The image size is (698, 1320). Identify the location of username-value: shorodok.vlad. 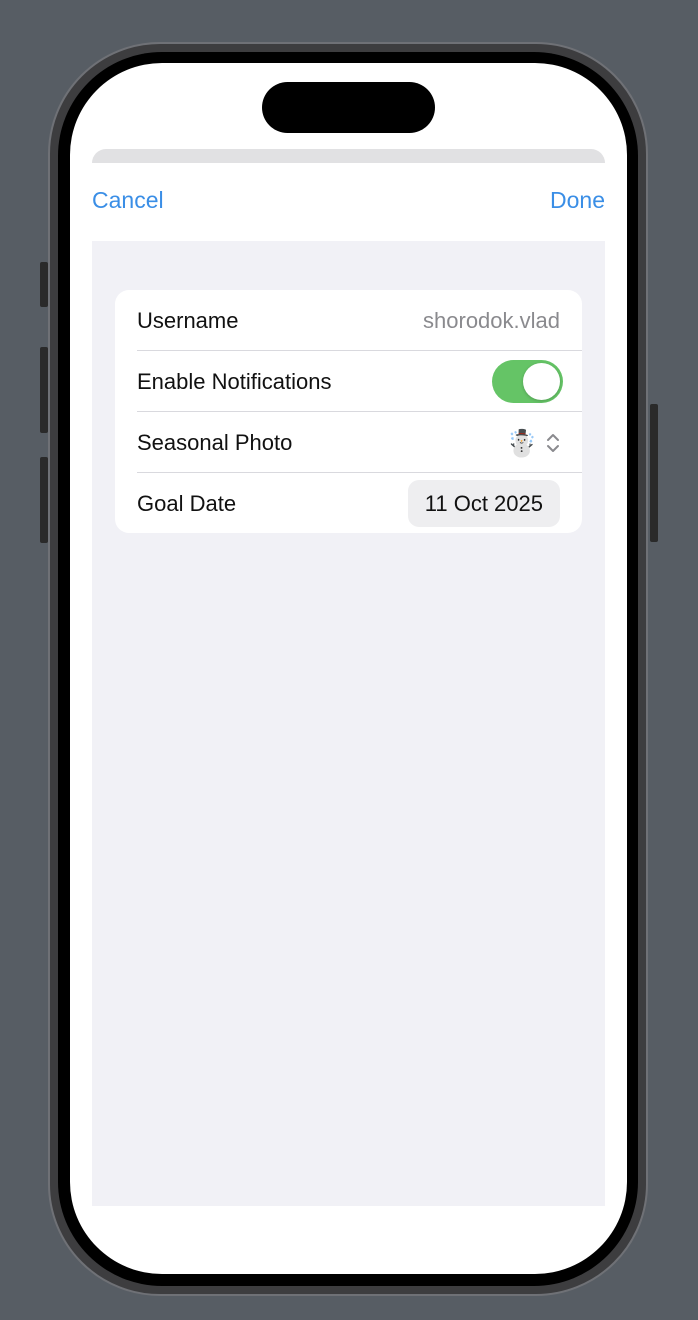
(491, 321).